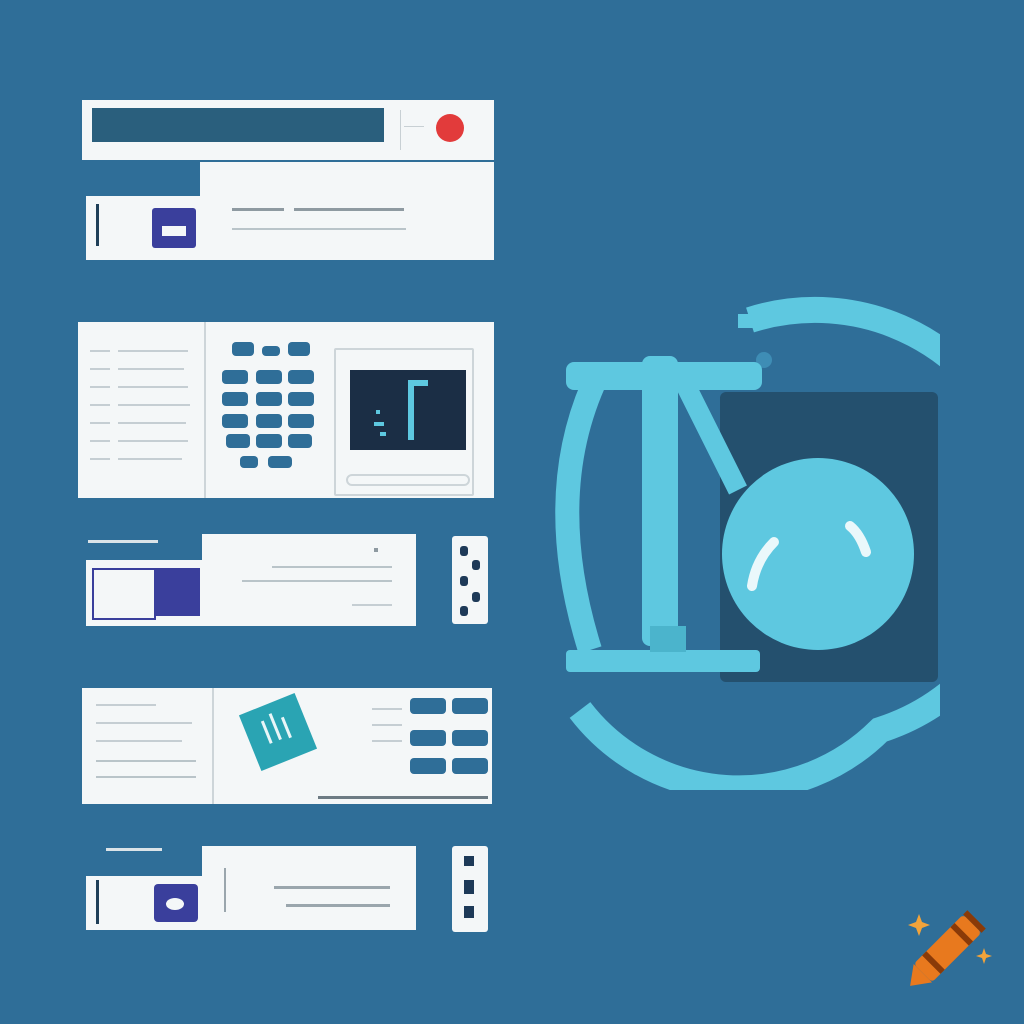 This screenshot has height=1024, width=1024. Describe the element at coordinates (583, 509) in the screenshot. I see `inner-arc` at that location.